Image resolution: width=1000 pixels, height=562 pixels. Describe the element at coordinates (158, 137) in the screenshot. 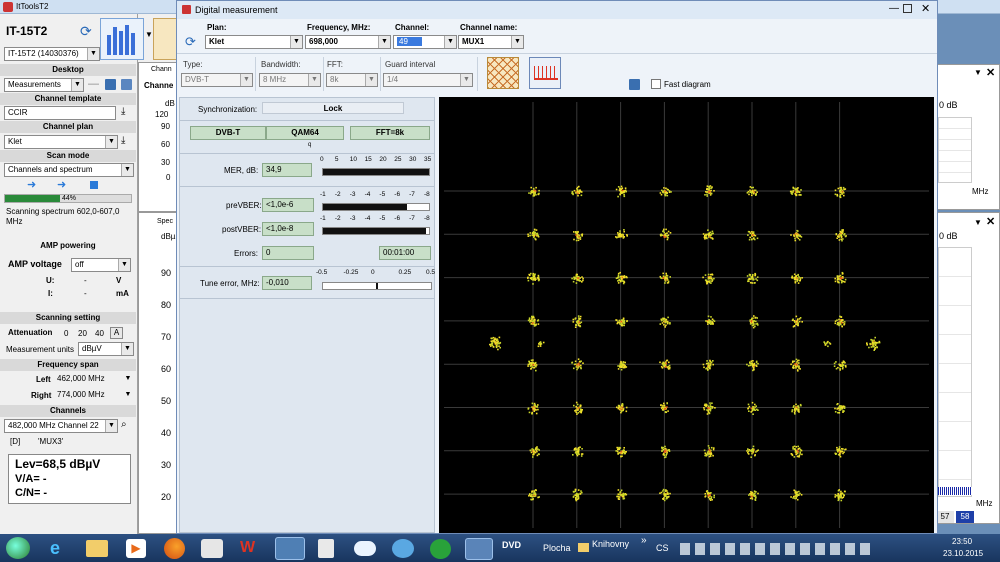

I see `channel-chart-panel: Chann Channe dB 120 90 60 30 0` at that location.